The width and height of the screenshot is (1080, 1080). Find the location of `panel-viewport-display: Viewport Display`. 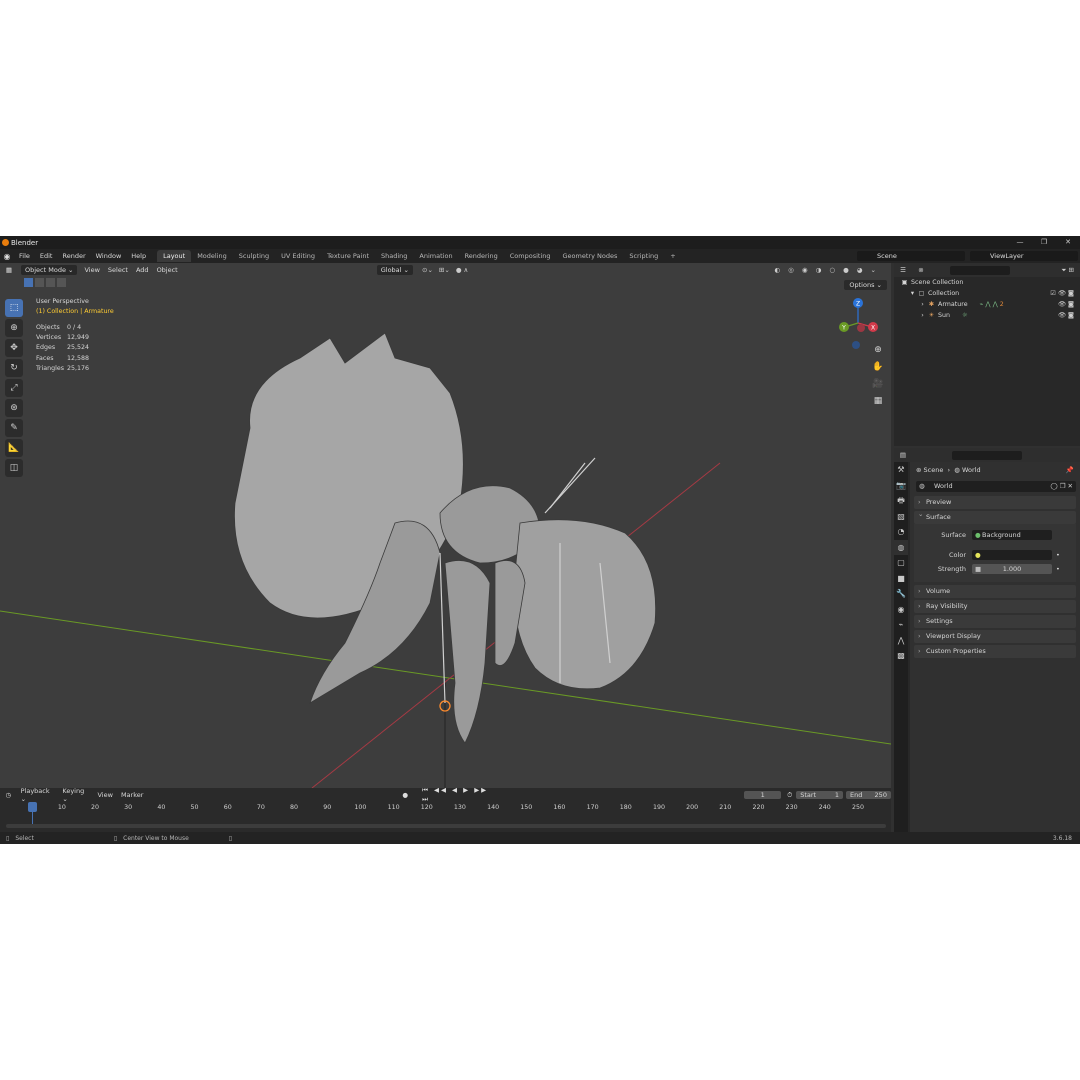

panel-viewport-display: Viewport Display is located at coordinates (995, 636).